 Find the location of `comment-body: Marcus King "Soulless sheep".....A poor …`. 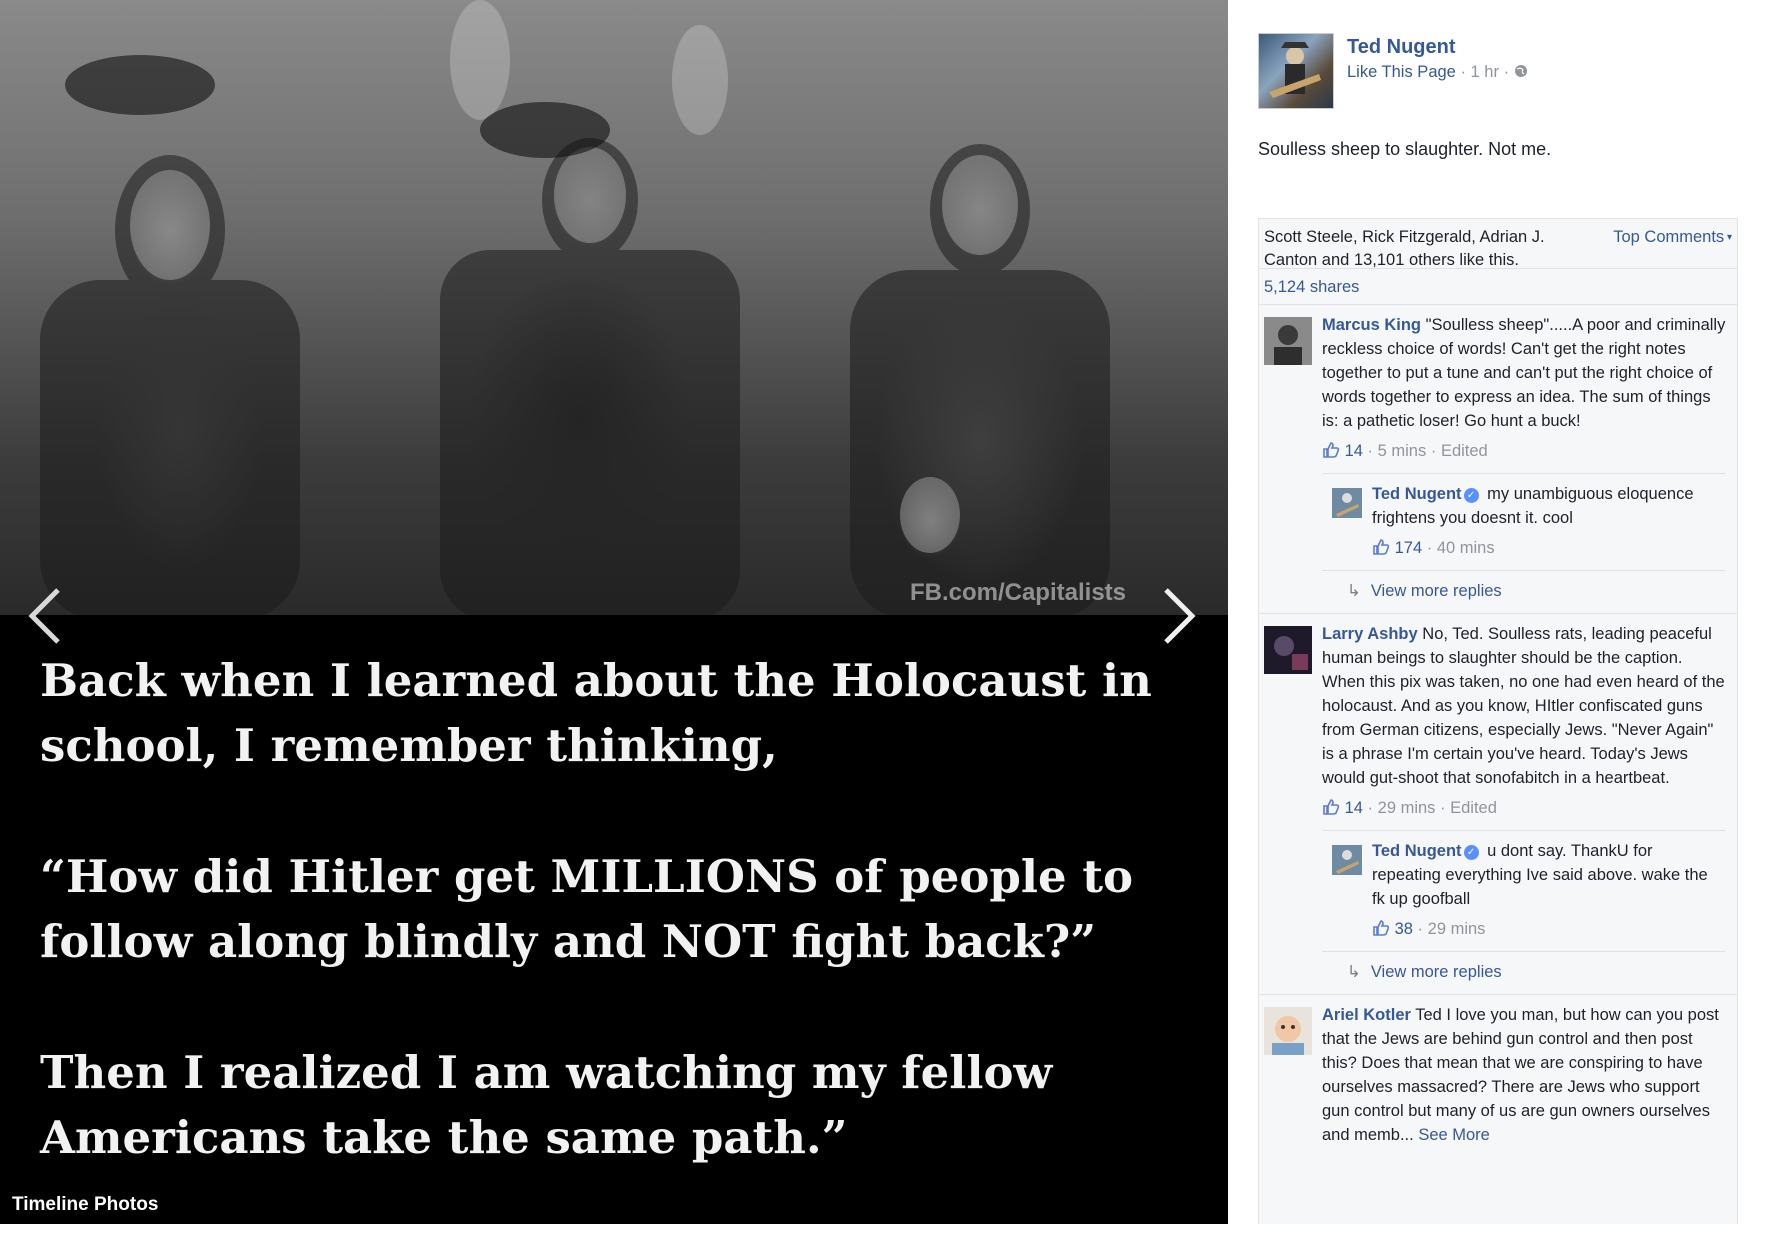

comment-body: Marcus King "Soulless sheep".....A poor … is located at coordinates (1524, 388).